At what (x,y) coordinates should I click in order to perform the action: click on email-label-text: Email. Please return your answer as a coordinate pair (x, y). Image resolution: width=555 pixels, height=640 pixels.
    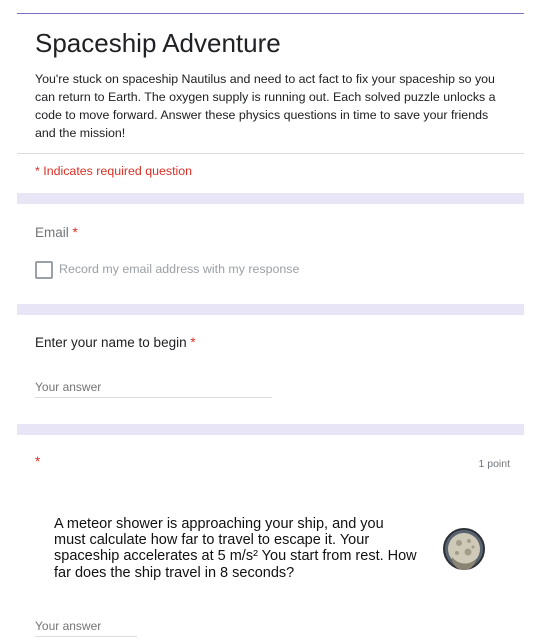
    Looking at the image, I should click on (52, 232).